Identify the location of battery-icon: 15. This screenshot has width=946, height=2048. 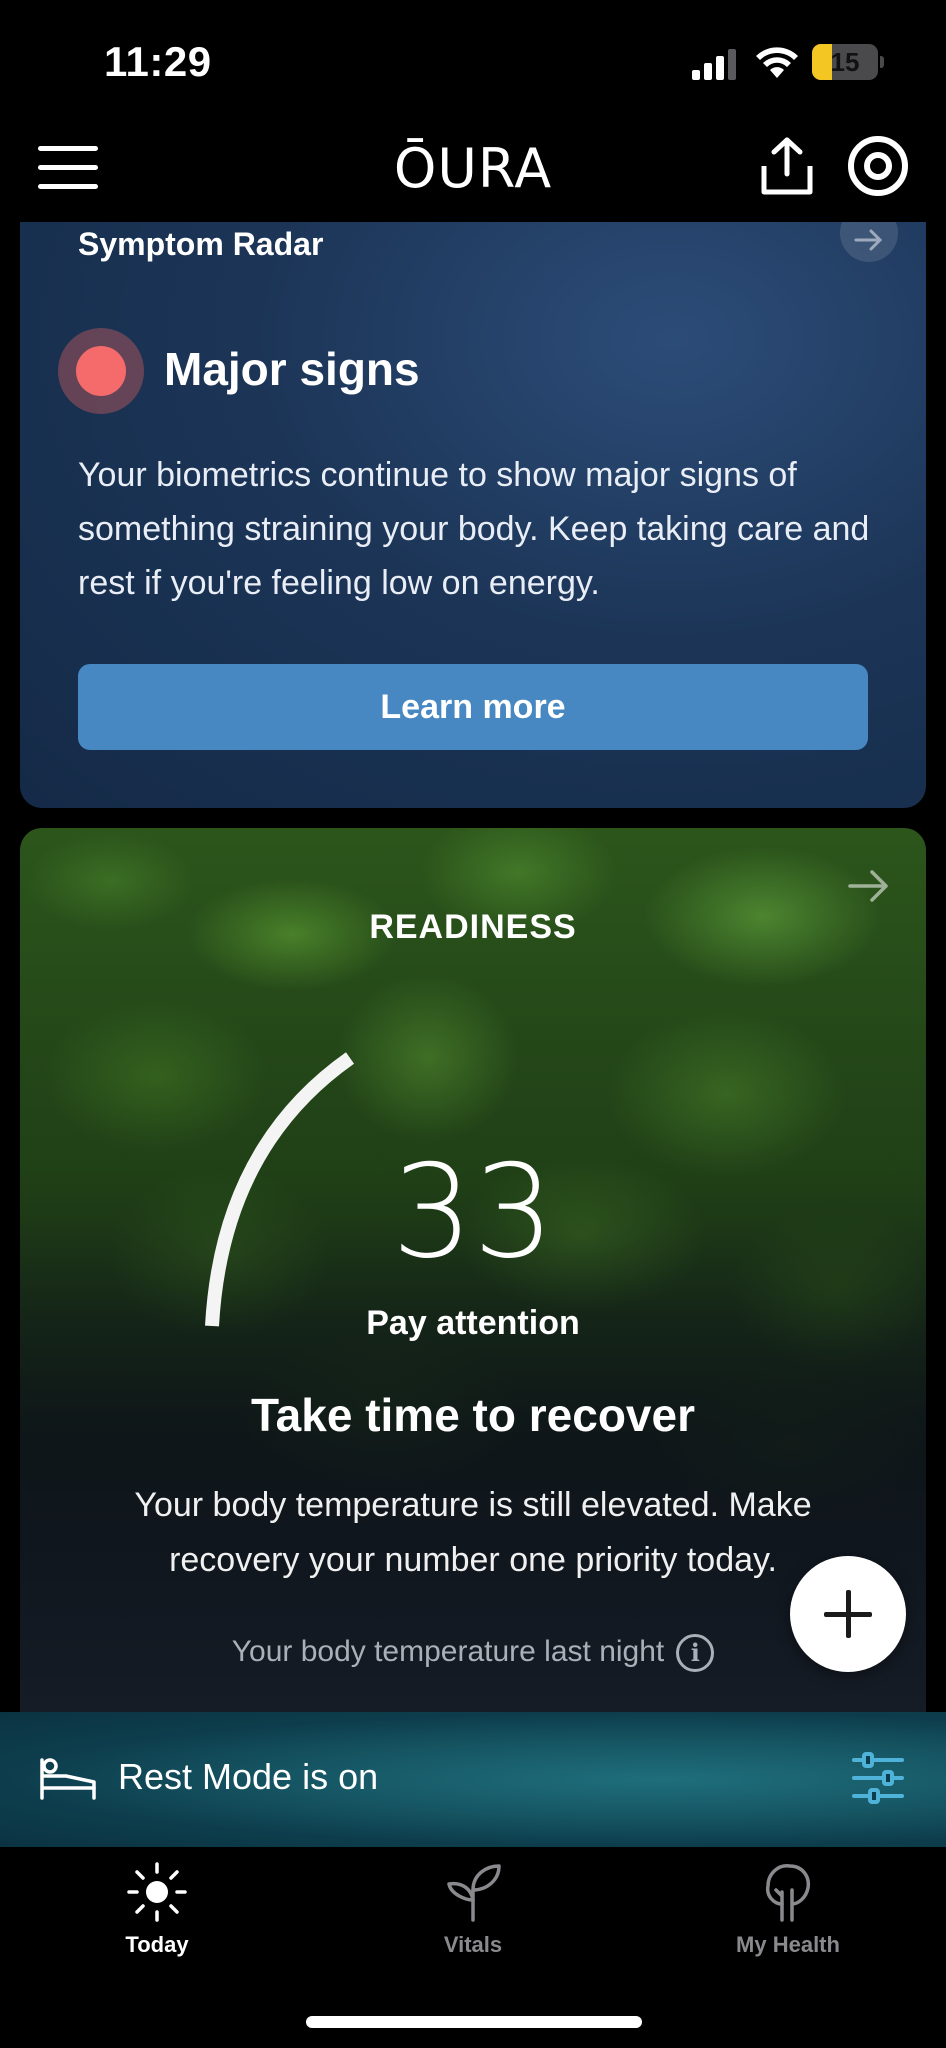
(848, 62).